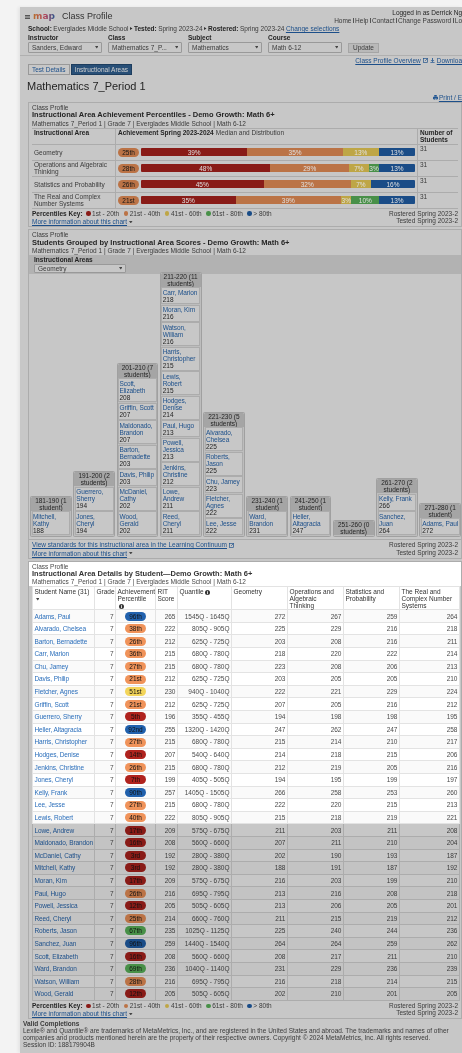  What do you see at coordinates (87, 87) in the screenshot?
I see `page-title: Mathematics 7_Period 1` at bounding box center [87, 87].